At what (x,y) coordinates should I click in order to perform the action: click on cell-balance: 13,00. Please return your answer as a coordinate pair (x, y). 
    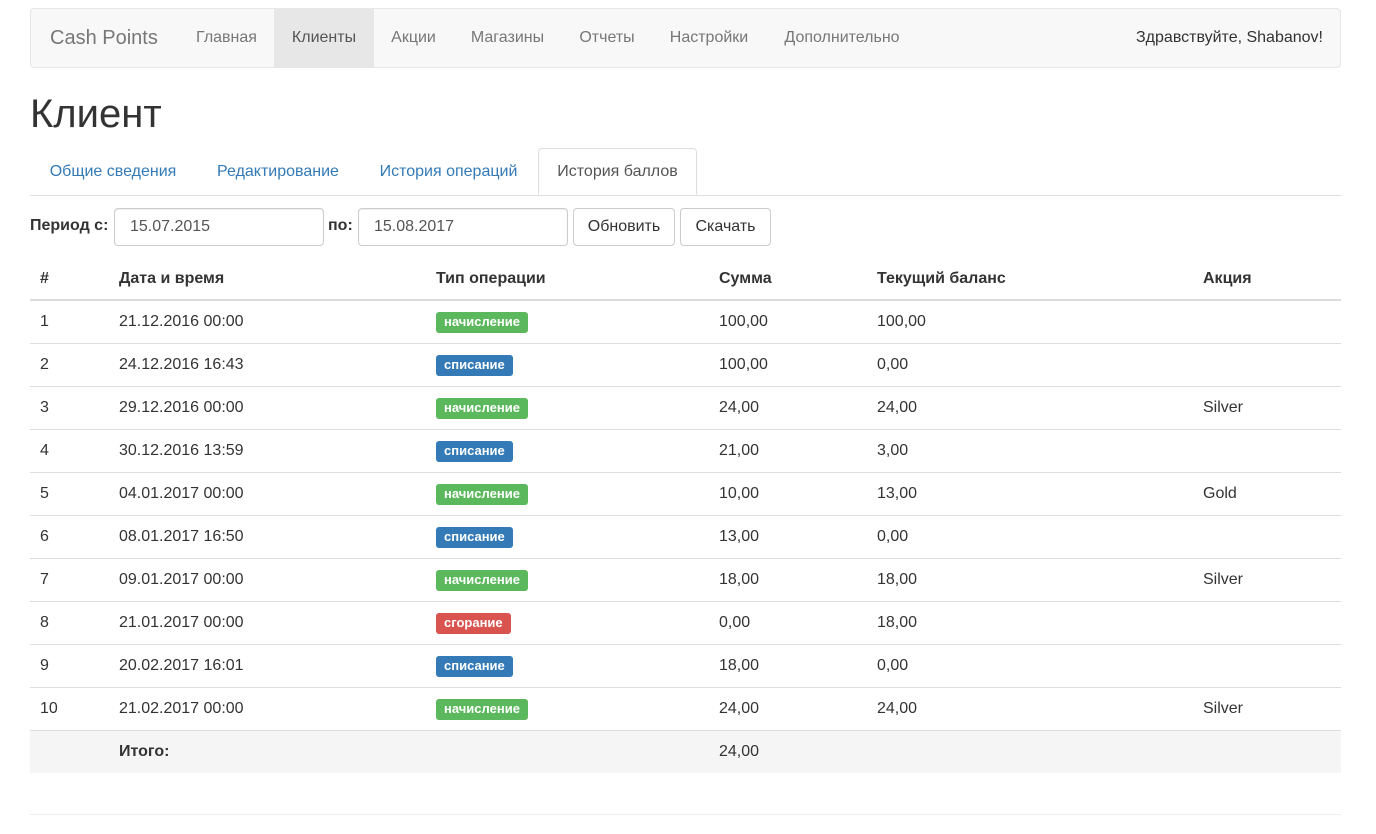
    Looking at the image, I should click on (1030, 494).